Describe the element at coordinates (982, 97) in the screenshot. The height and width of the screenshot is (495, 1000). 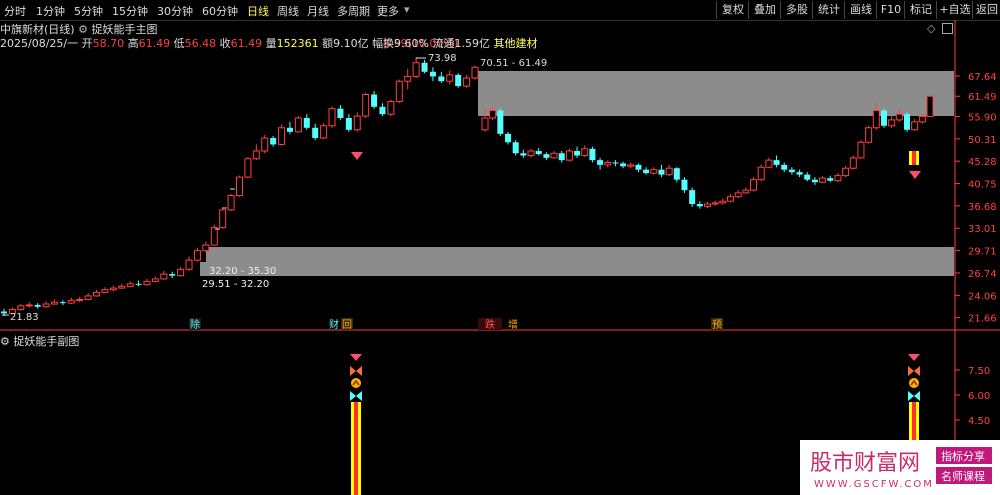
I see `y-tick-label: 61.49` at that location.